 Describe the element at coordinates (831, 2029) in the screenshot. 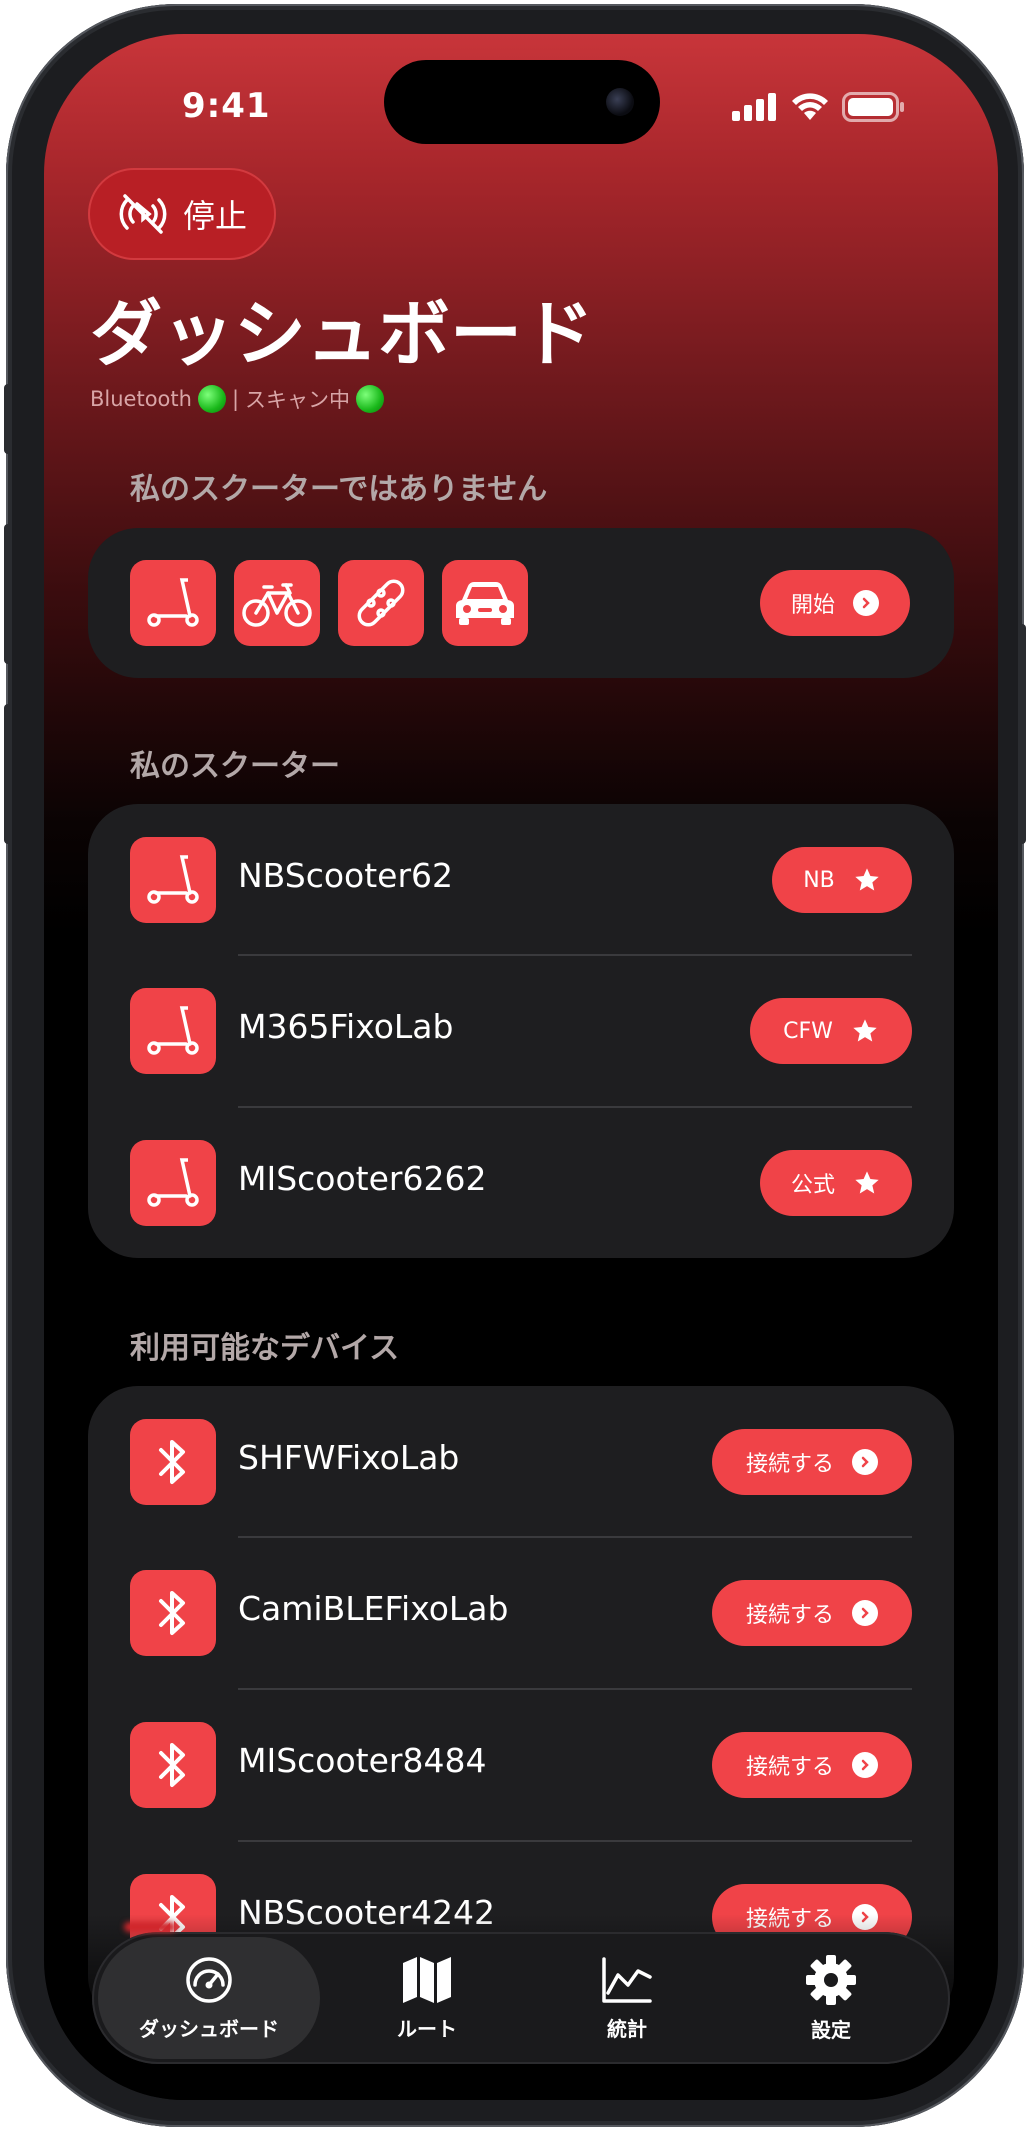

I see `tab-label: 設定` at that location.